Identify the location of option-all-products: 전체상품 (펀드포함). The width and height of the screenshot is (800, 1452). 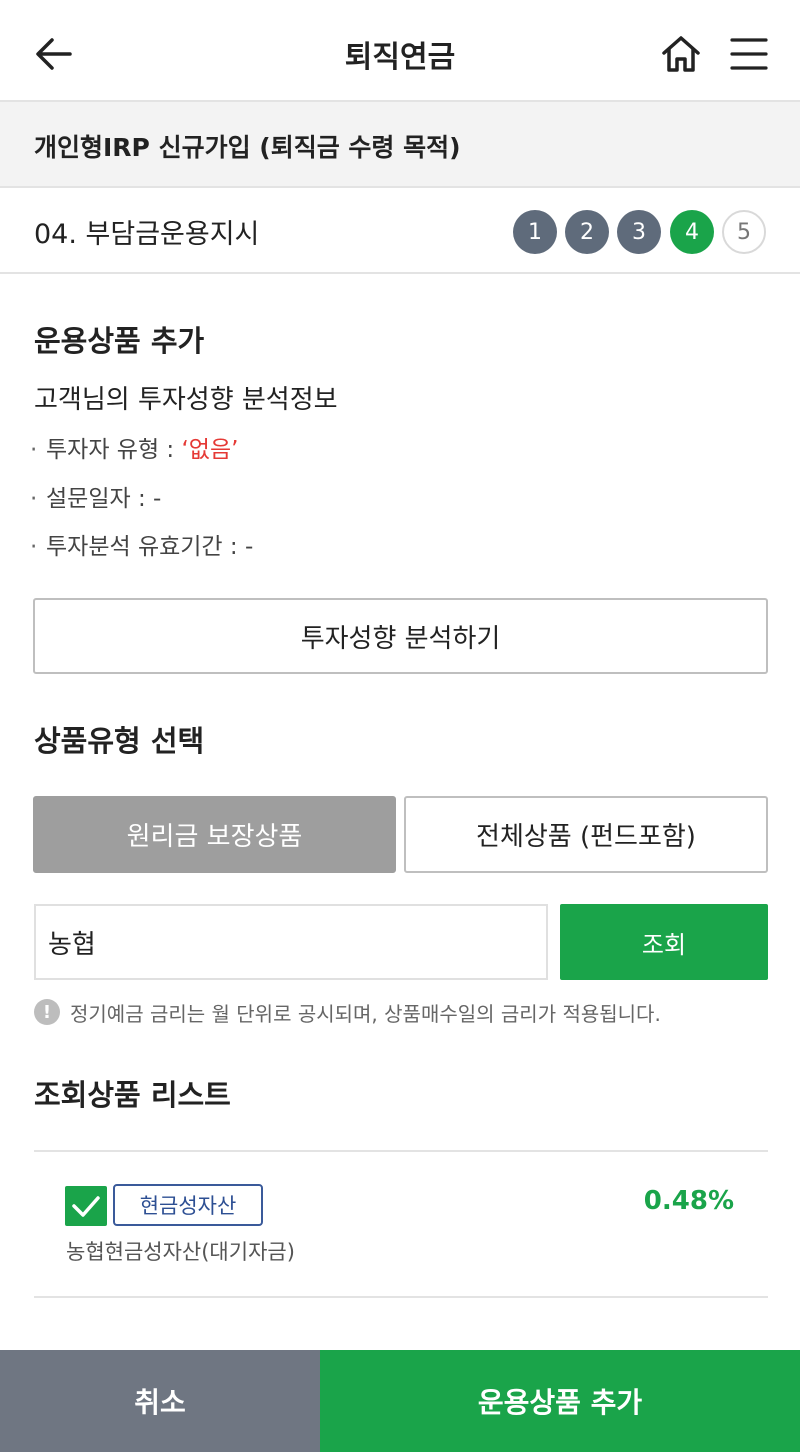
(586, 834).